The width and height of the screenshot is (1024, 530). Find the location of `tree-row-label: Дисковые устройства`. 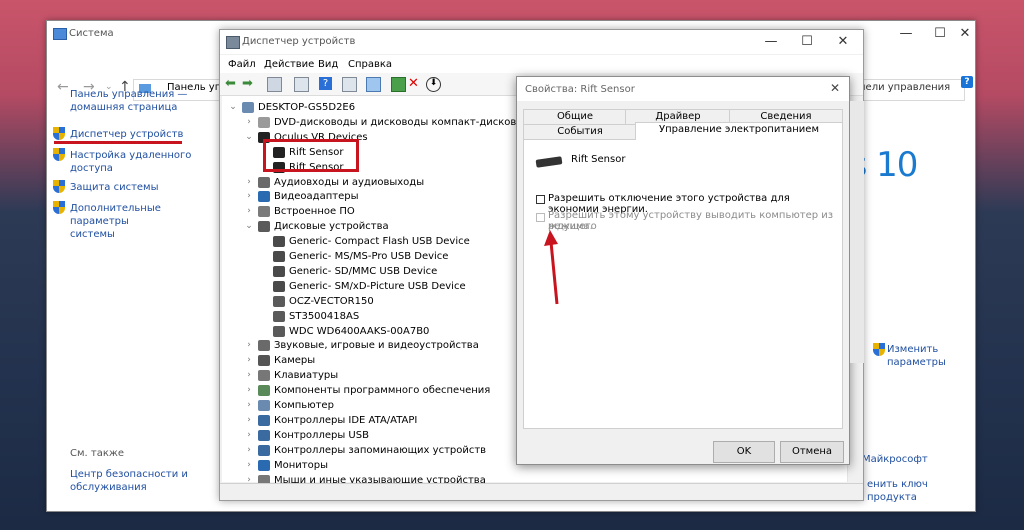

tree-row-label: Дисковые устройства is located at coordinates (331, 227).